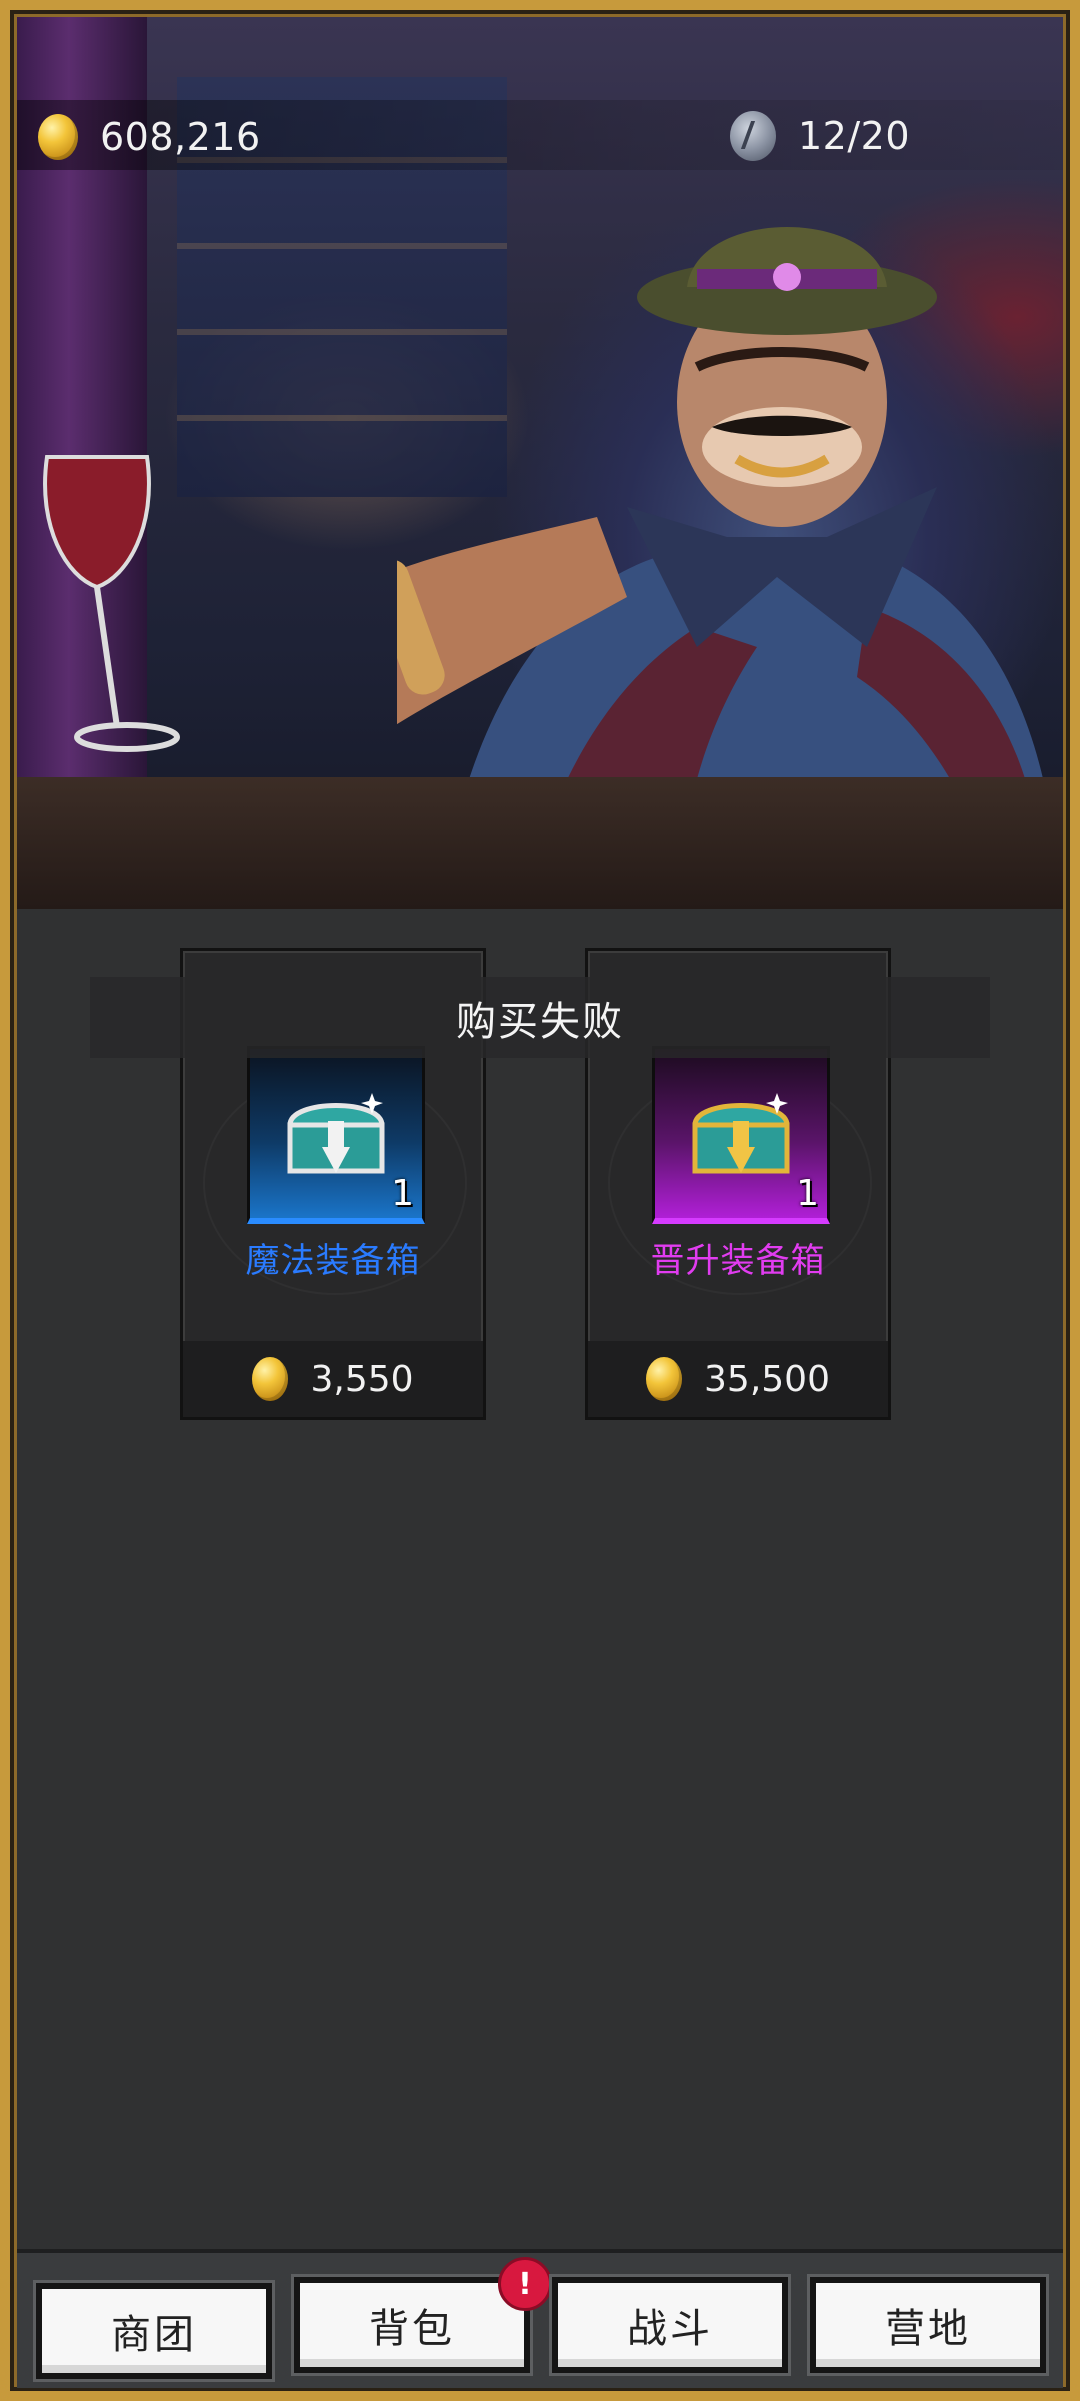  I want to click on silver-chest-icon, so click(336, 1133).